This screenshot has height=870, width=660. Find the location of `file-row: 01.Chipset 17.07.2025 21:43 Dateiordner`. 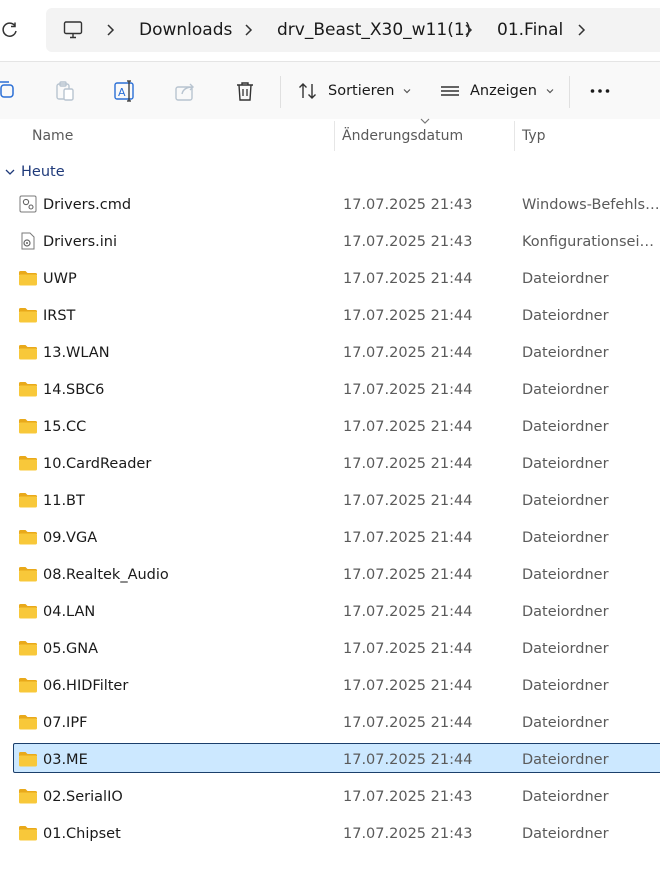

file-row: 01.Chipset 17.07.2025 21:43 Dateiordner is located at coordinates (330, 834).